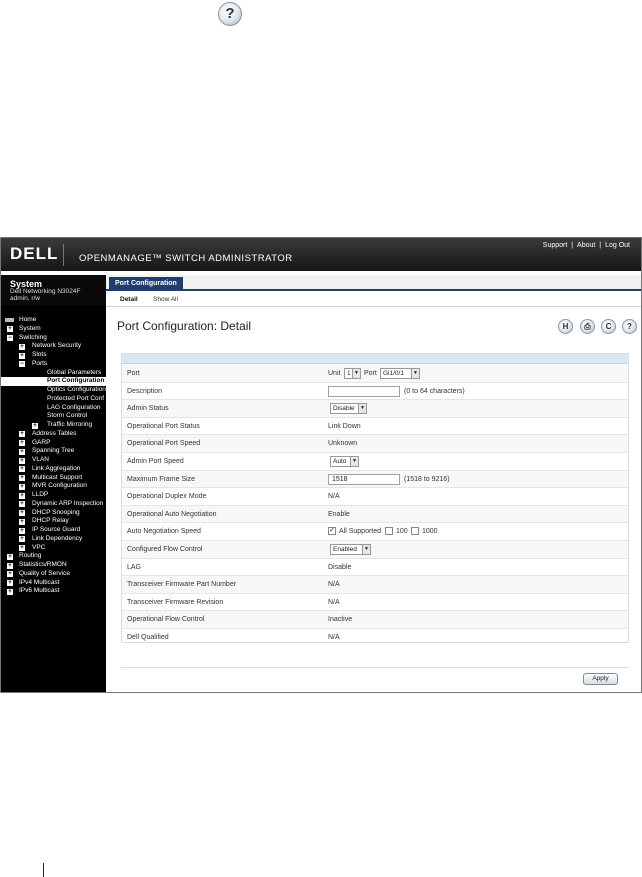 The image size is (642, 877). I want to click on nav-item-storm-control: Storm Control, so click(53, 416).